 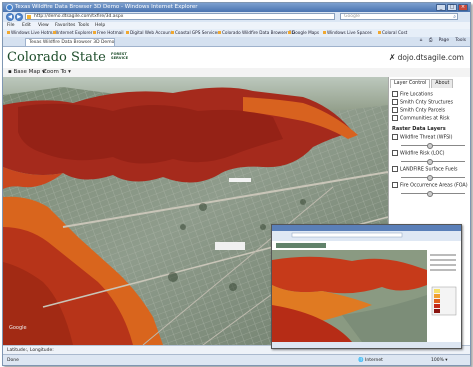 What do you see at coordinates (43, 25) in the screenshot?
I see `menu-view: View` at bounding box center [43, 25].